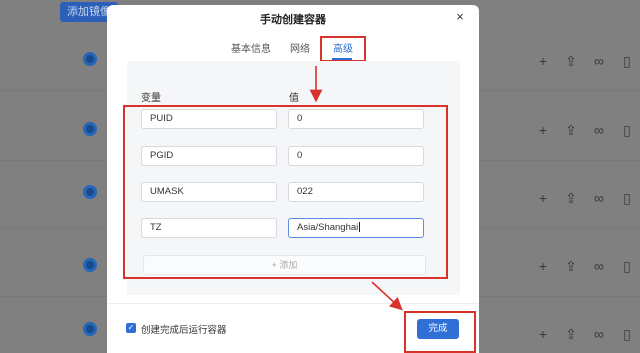 Image resolution: width=640 pixels, height=353 pixels. I want to click on tab-highlight-box, so click(343, 49).